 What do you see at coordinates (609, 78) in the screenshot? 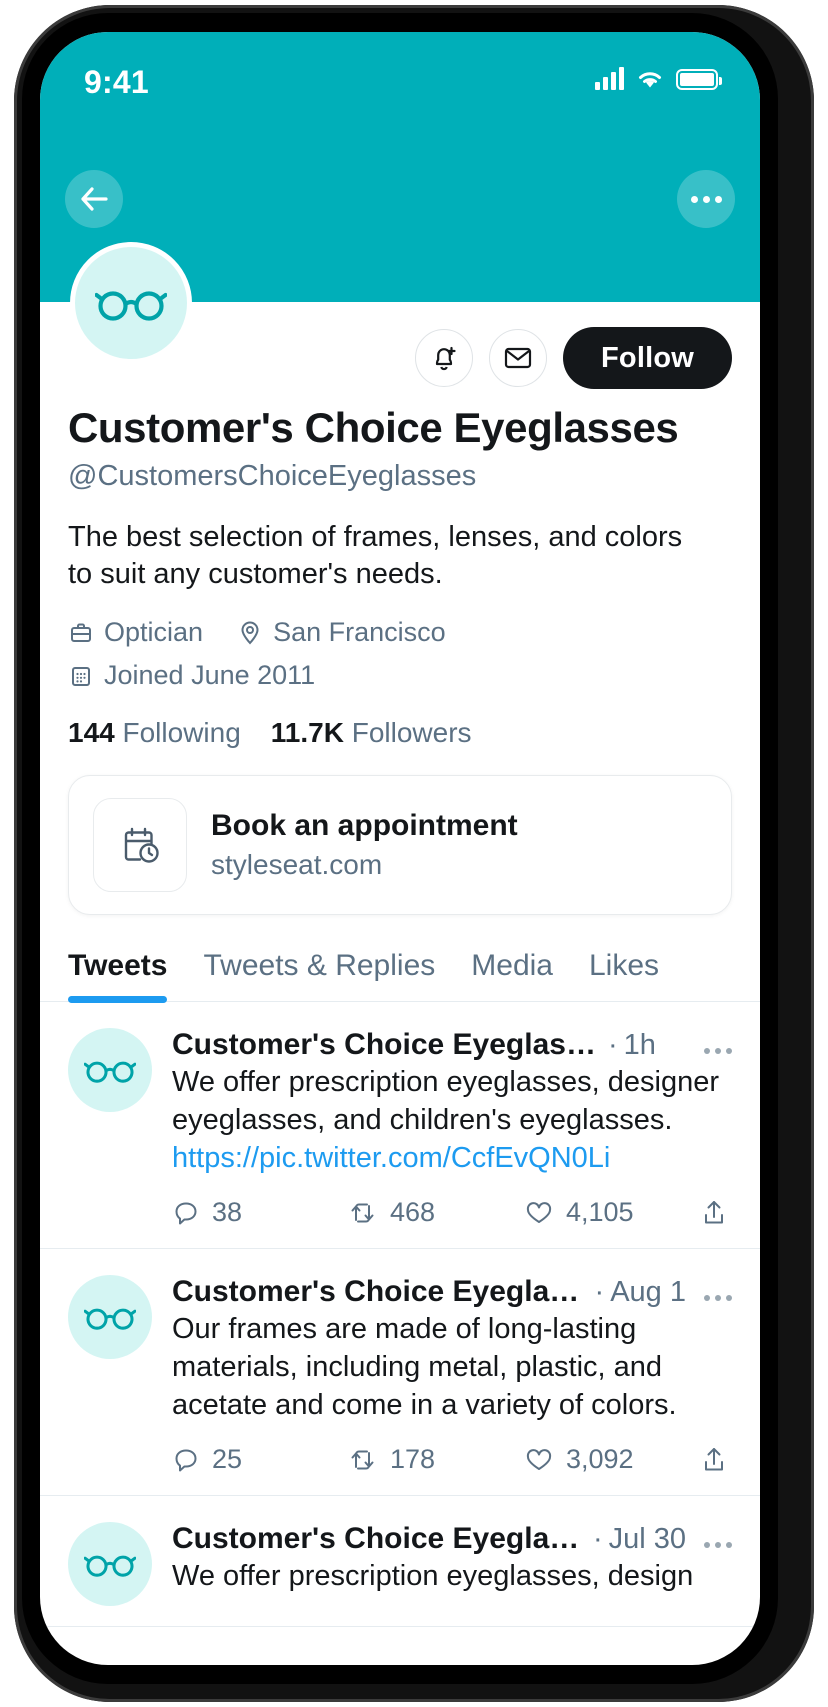
I see `signal-bars-icon` at bounding box center [609, 78].